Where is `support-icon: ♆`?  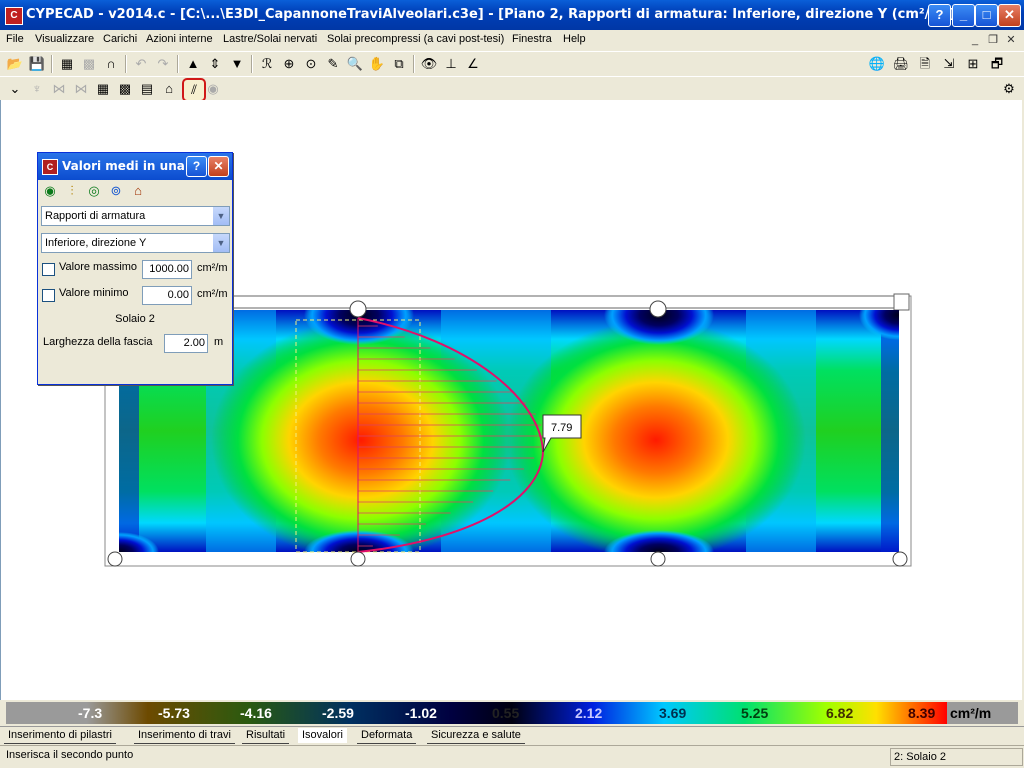
support-icon: ♆ is located at coordinates (37, 89).